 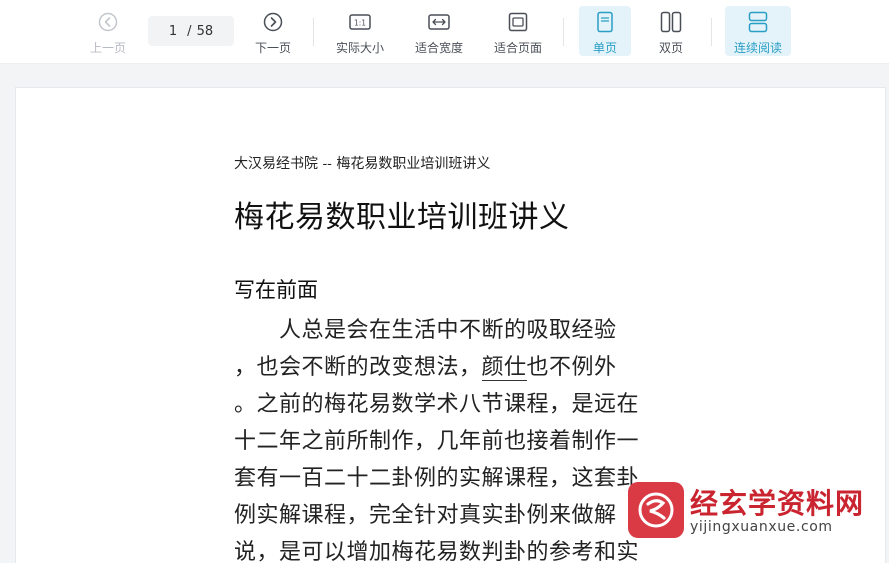 What do you see at coordinates (437, 404) in the screenshot?
I see `body-line: 。之前的梅花易数学术八节课程，是远在` at bounding box center [437, 404].